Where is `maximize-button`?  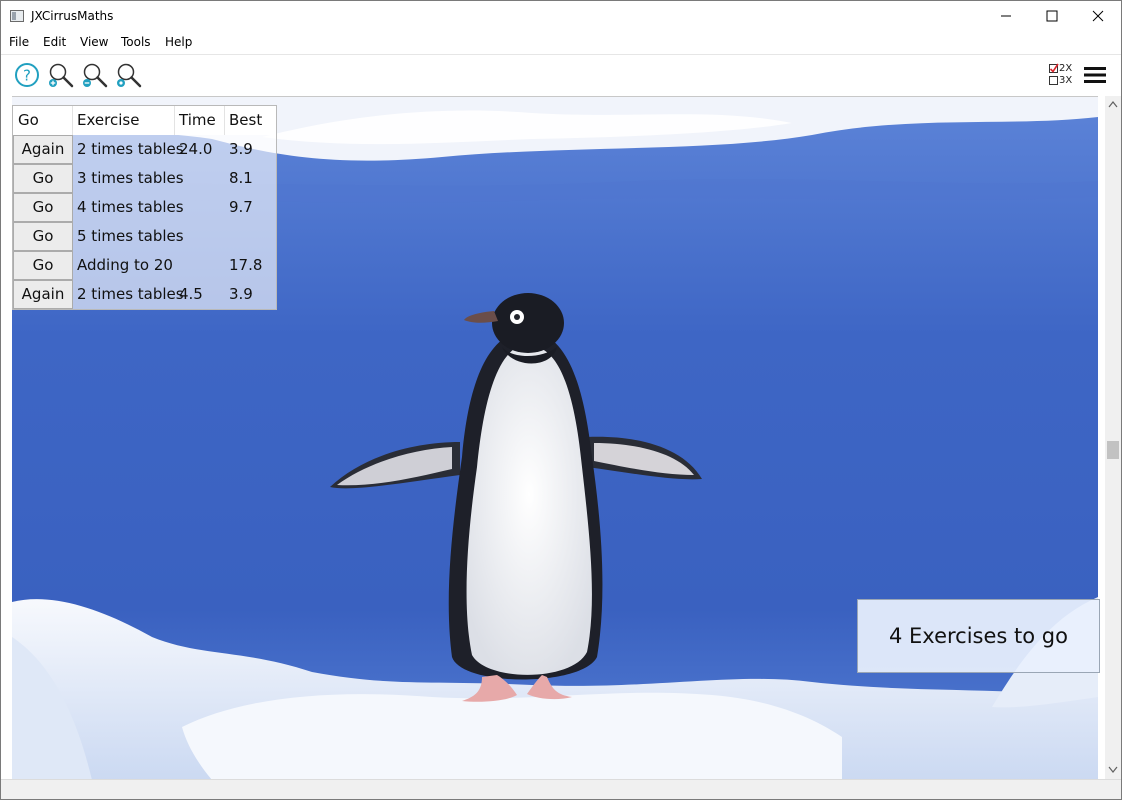 maximize-button is located at coordinates (1052, 16).